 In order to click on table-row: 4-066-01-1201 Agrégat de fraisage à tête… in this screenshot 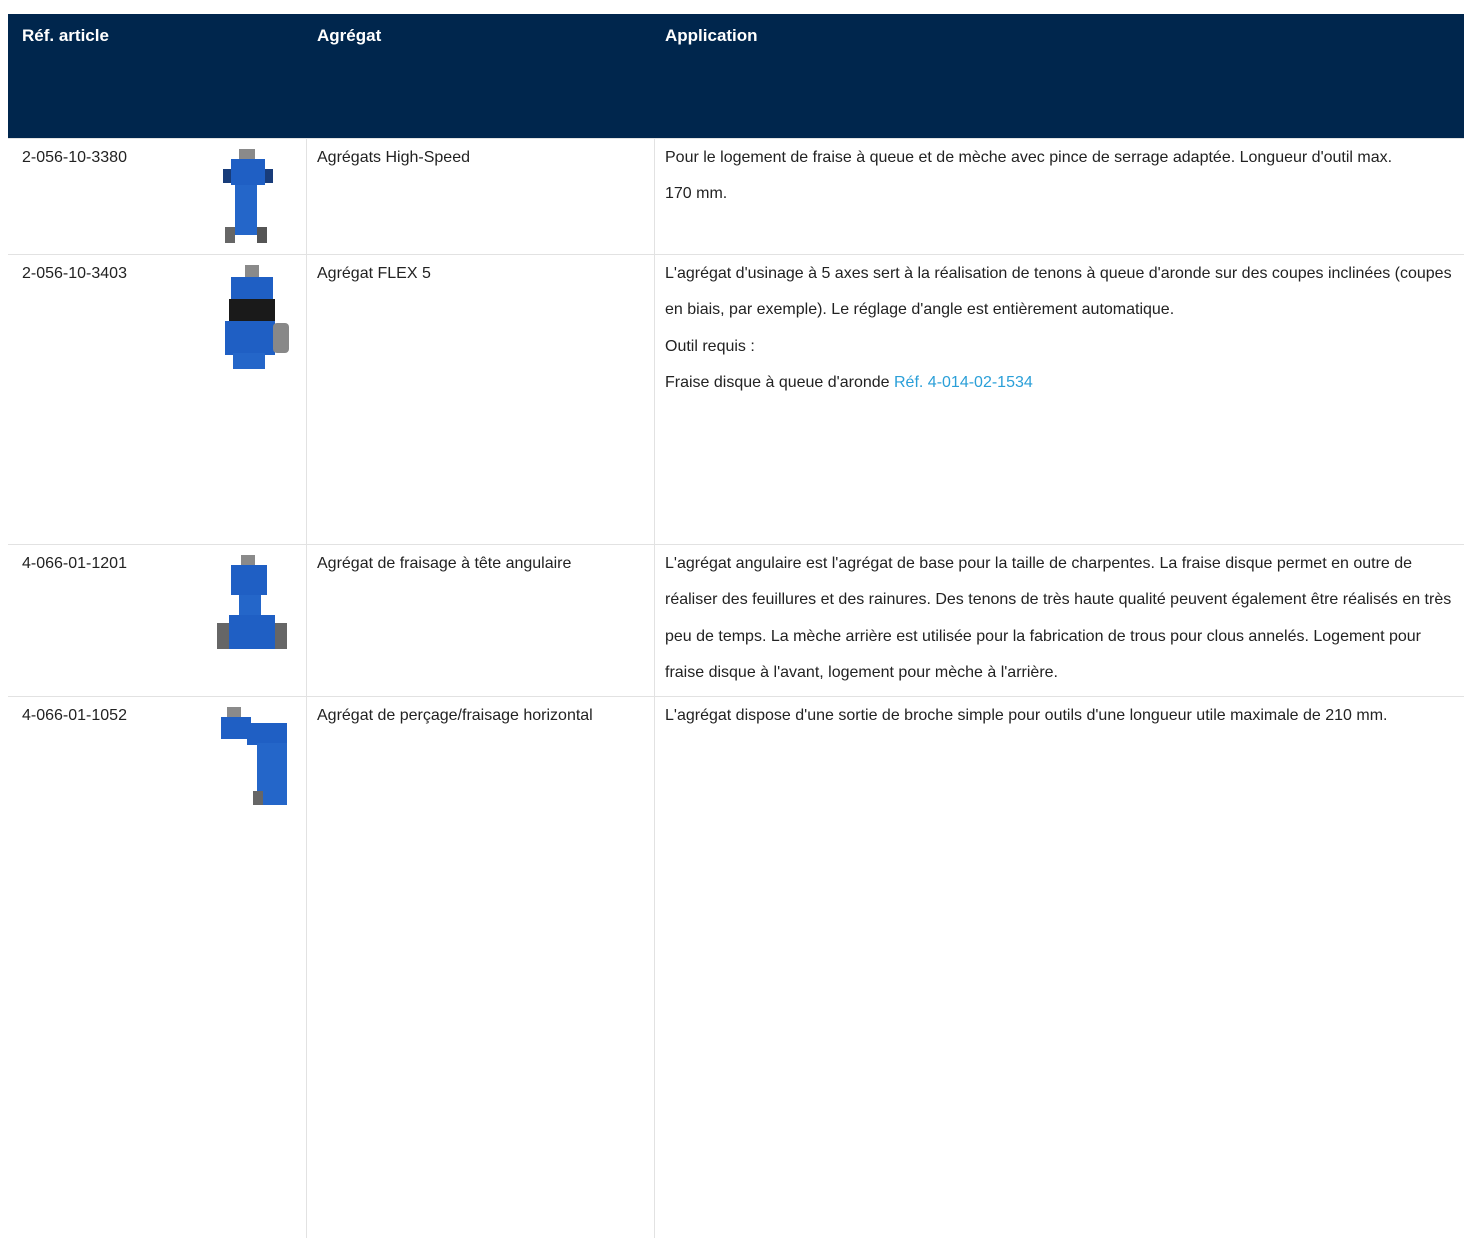, I will do `click(736, 620)`.